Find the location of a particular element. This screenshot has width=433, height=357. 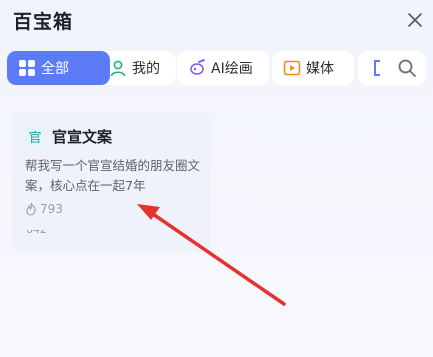

page-title: 百宝箱 is located at coordinates (43, 22).